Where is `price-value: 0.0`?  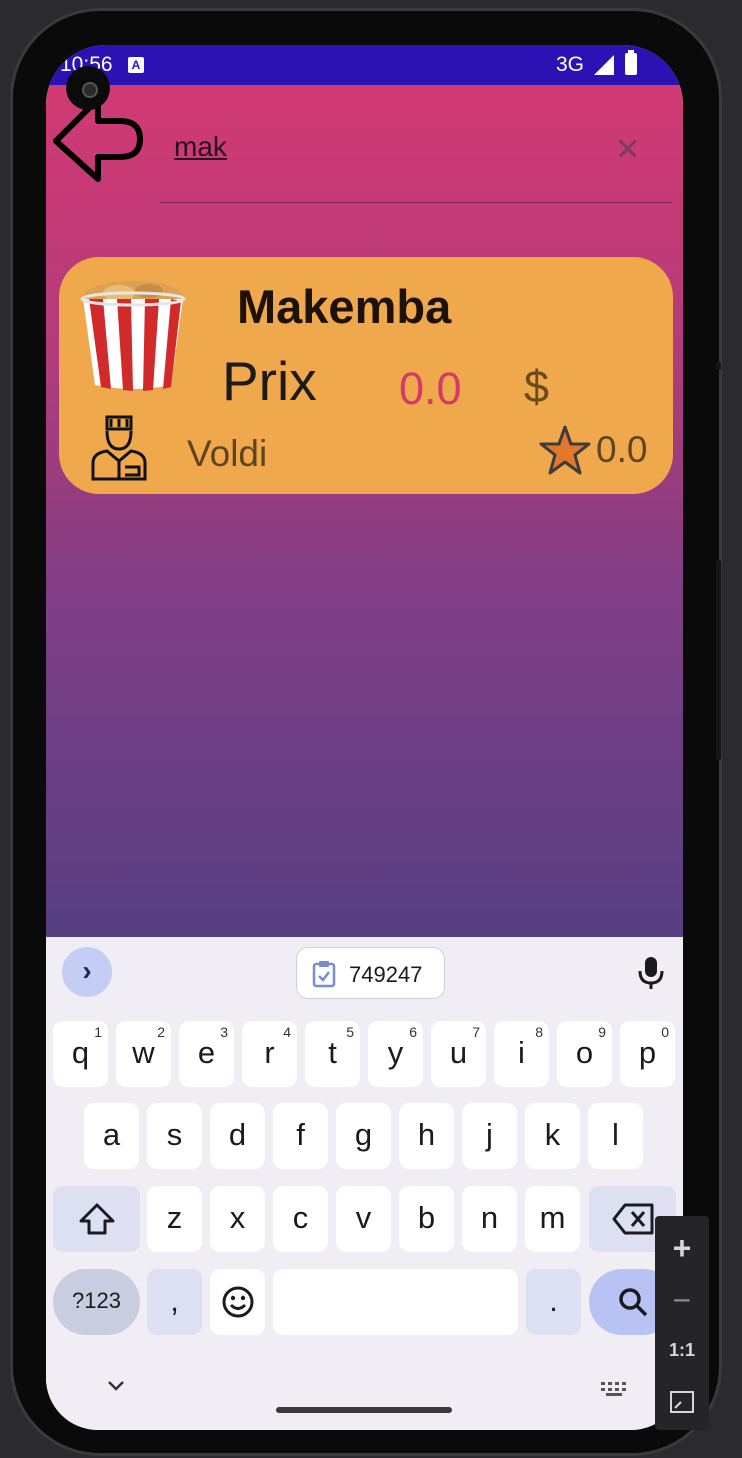
price-value: 0.0 is located at coordinates (430, 388).